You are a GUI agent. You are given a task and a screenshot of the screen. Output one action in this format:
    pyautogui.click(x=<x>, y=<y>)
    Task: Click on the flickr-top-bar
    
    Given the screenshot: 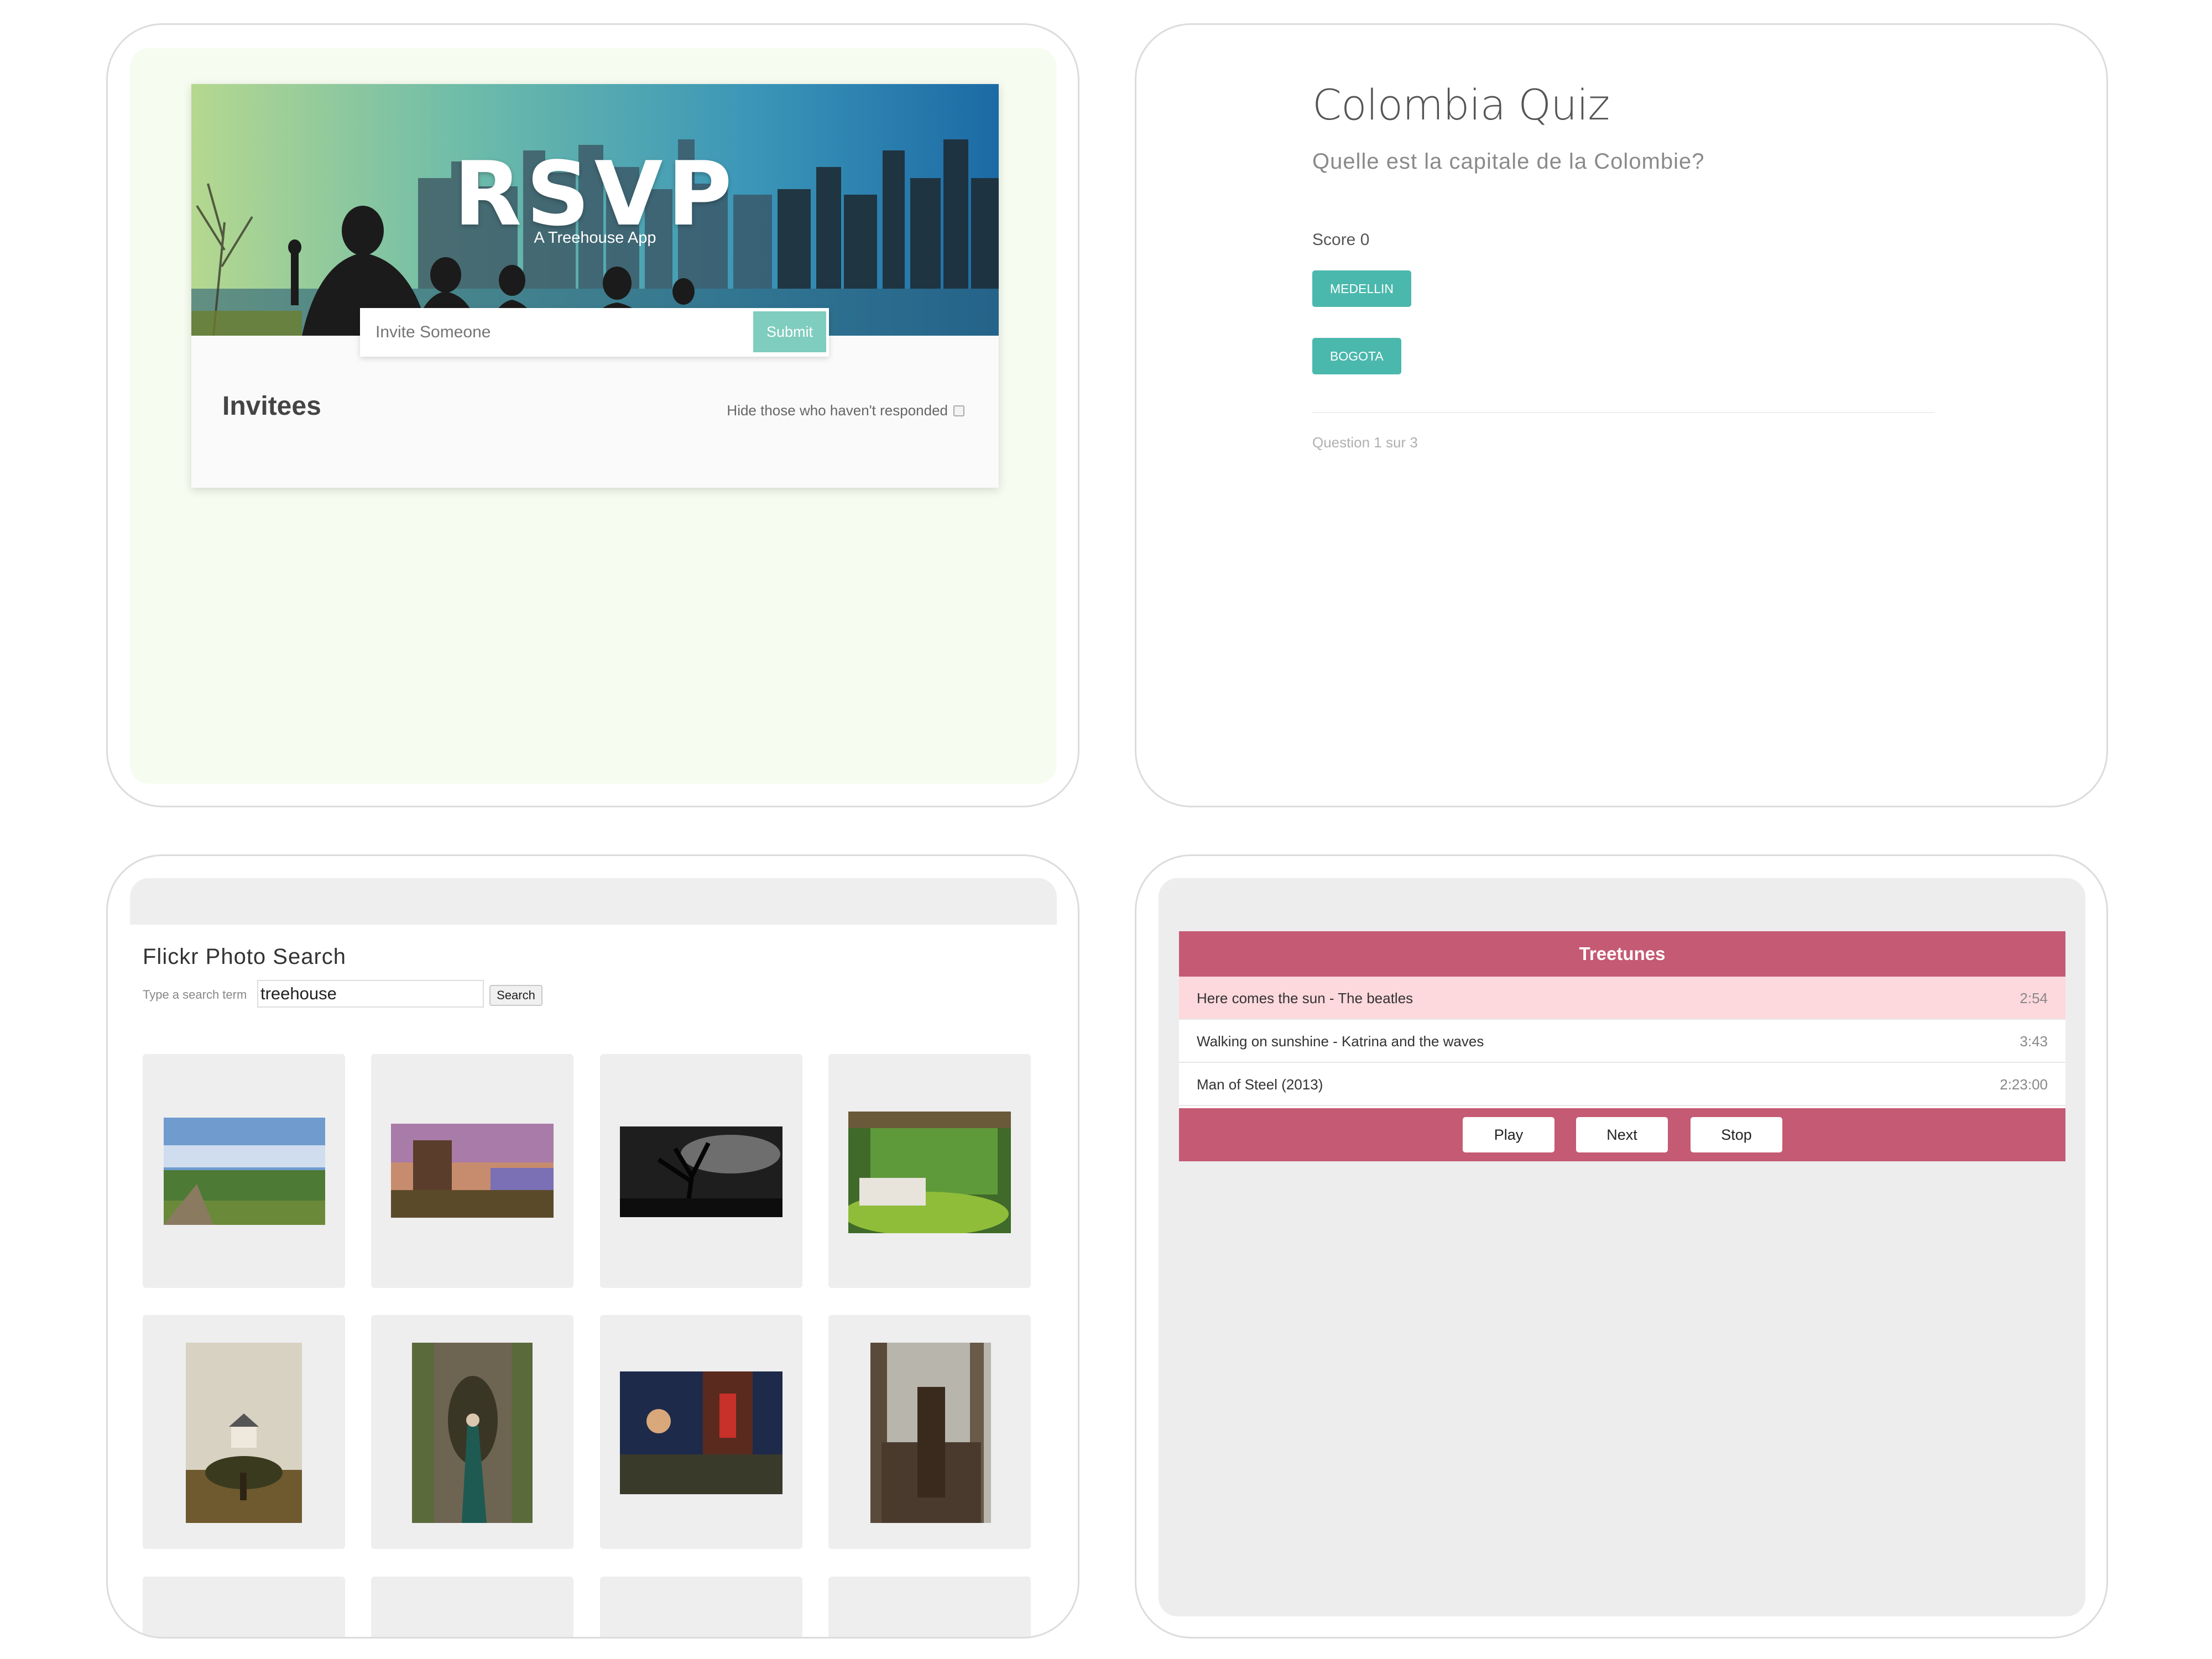 What is the action you would take?
    pyautogui.click(x=594, y=902)
    